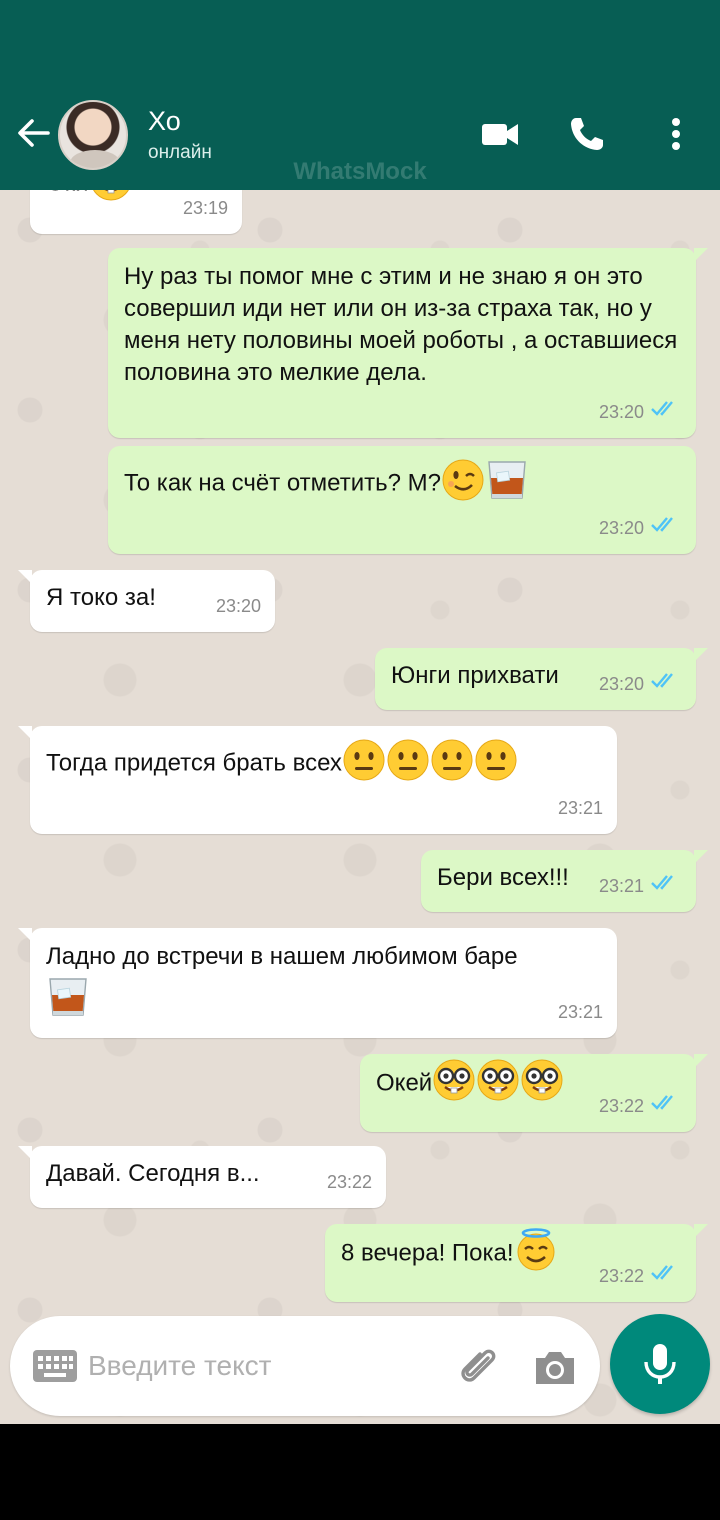  Describe the element at coordinates (55, 1366) in the screenshot. I see `keyboard-icon` at that location.